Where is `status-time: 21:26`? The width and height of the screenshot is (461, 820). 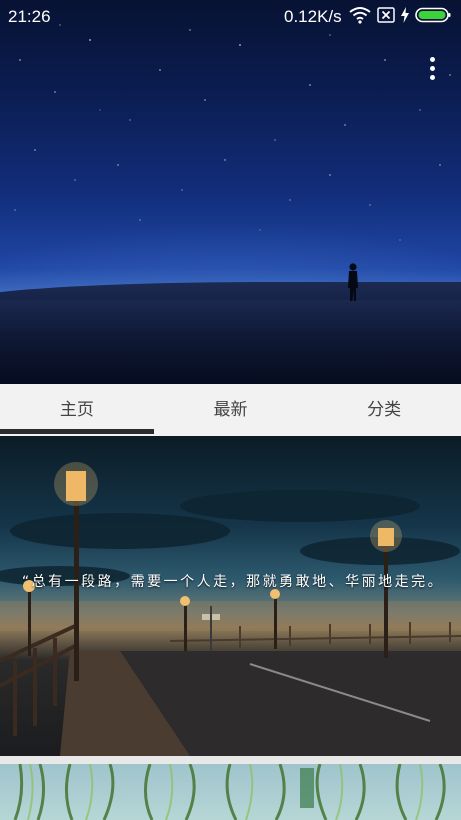 status-time: 21:26 is located at coordinates (29, 16).